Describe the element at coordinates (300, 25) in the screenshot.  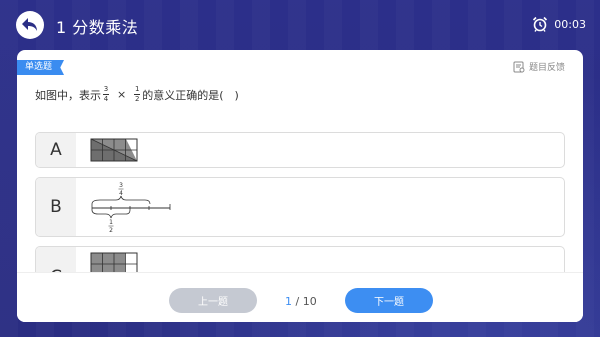
I see `header-bar: 1 分数乘法 00:03` at that location.